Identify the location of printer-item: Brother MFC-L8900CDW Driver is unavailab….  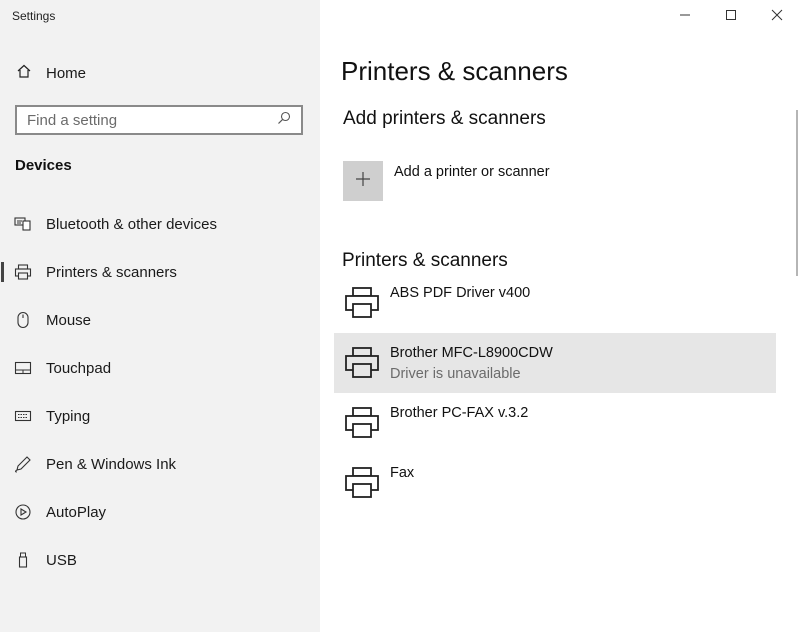
(555, 363).